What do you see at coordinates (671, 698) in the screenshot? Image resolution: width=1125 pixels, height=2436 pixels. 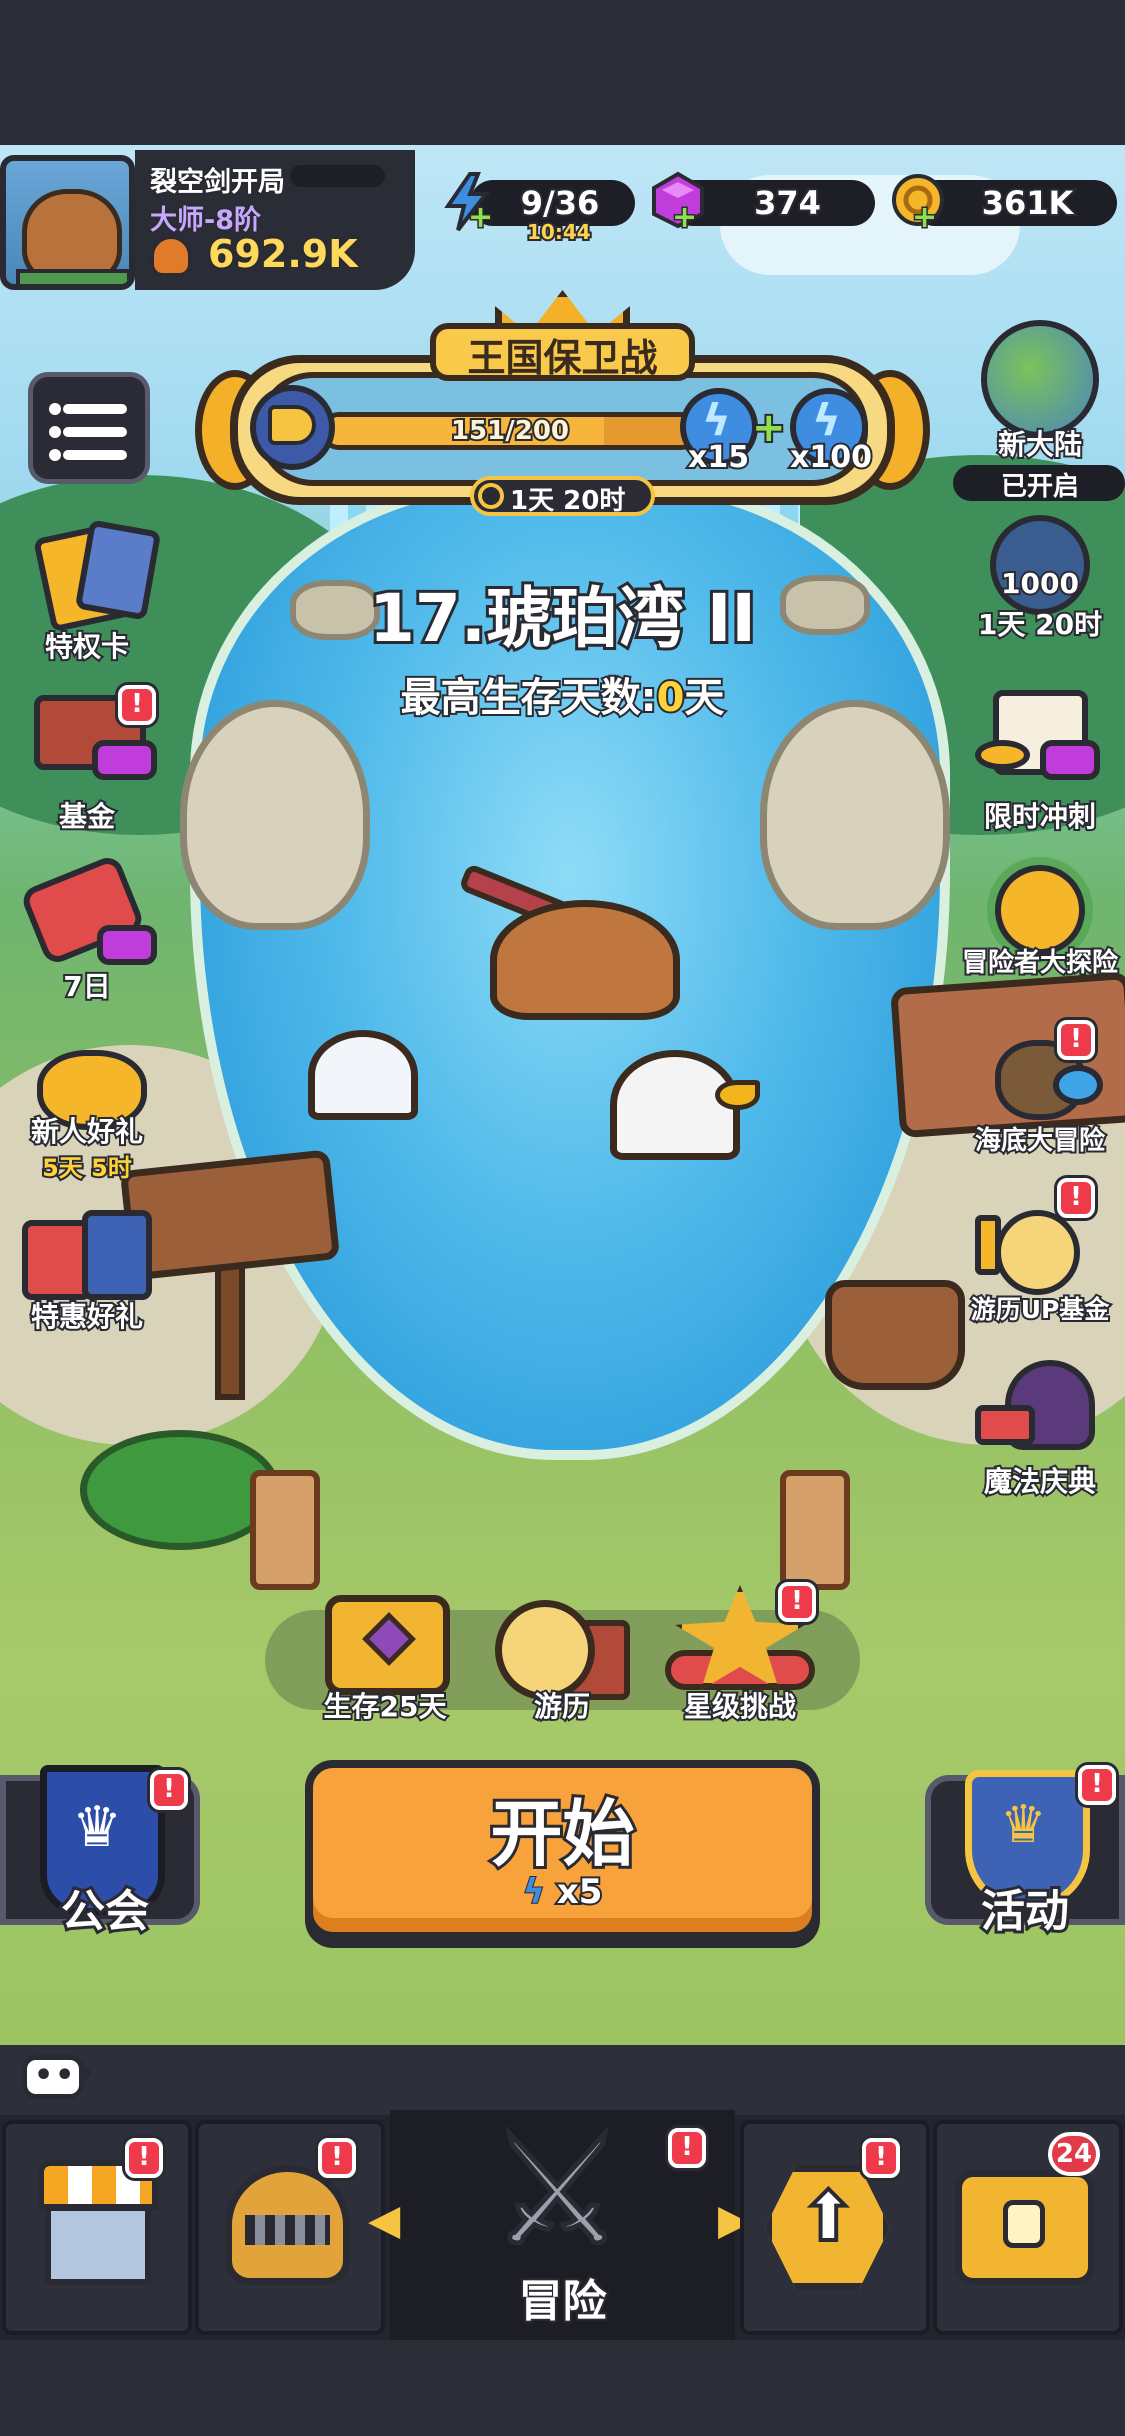 I see `best-value: 0` at bounding box center [671, 698].